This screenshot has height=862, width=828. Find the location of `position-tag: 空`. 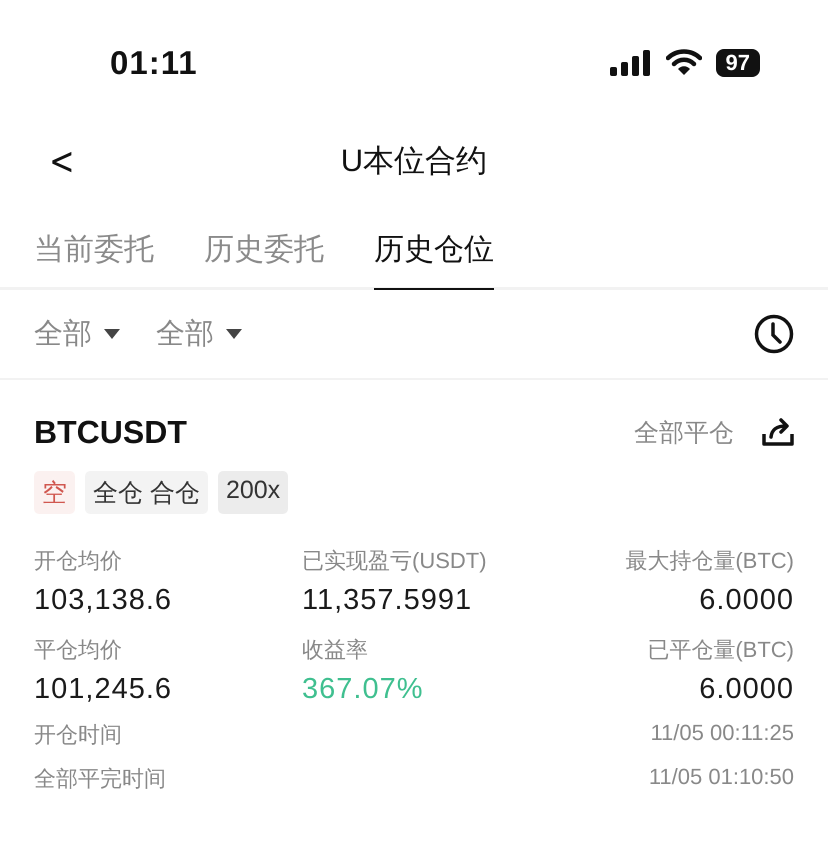

position-tag: 空 is located at coordinates (54, 492).